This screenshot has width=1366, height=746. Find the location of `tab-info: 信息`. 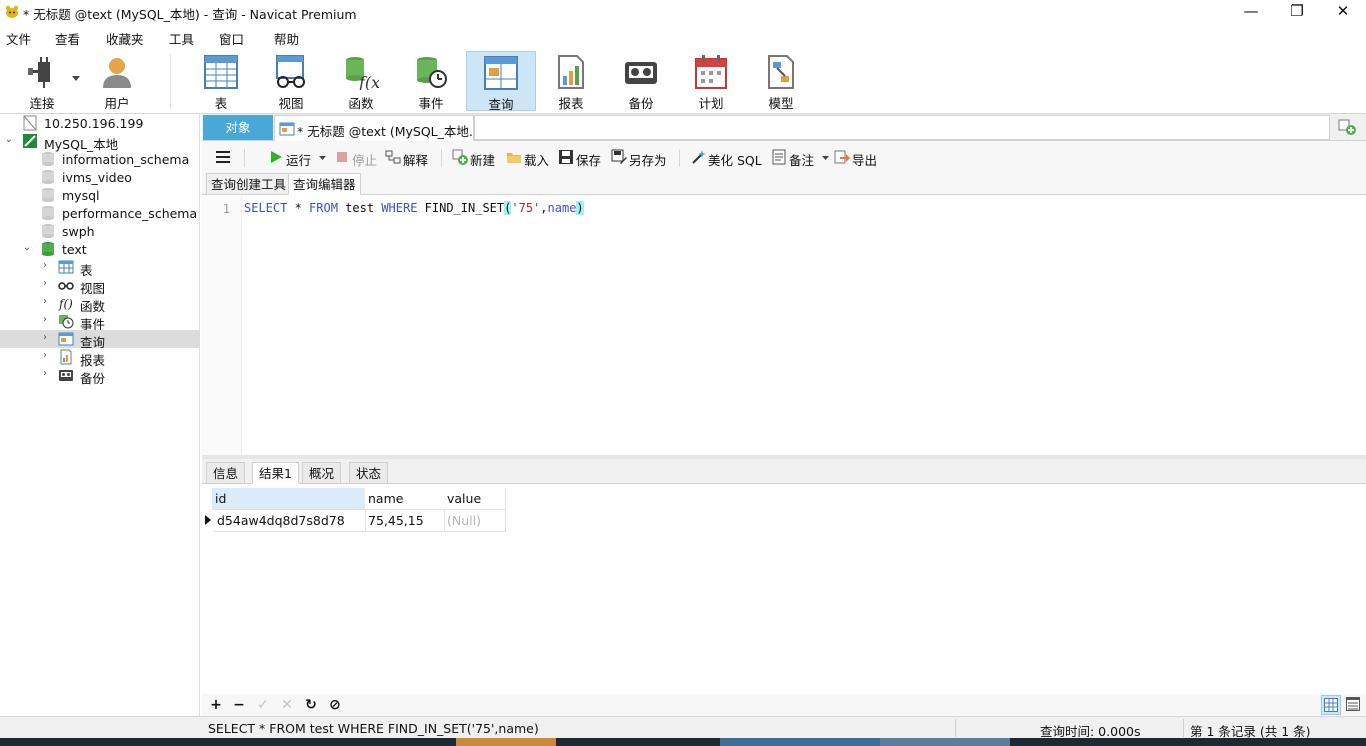

tab-info: 信息 is located at coordinates (226, 473).